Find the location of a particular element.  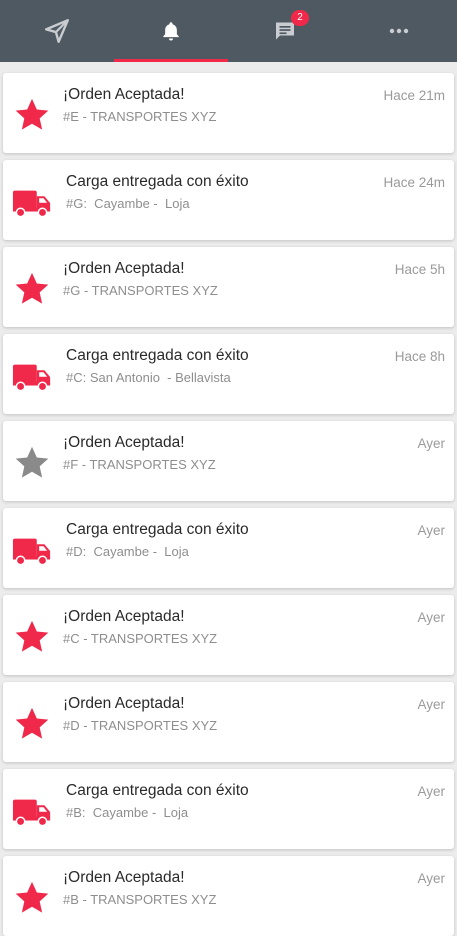

notification-subtitle: #C - TRANSPORTES XYZ is located at coordinates (140, 638).